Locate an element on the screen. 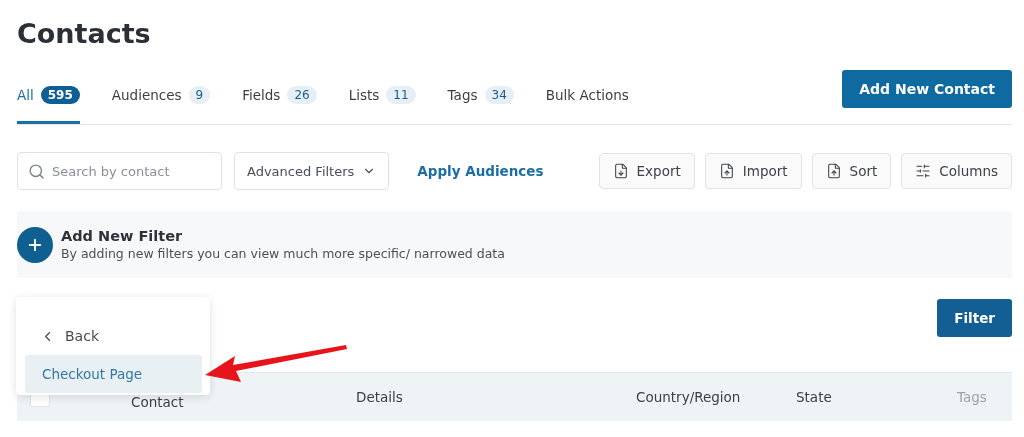 Image resolution: width=1024 pixels, height=437 pixels. search-field: Search by contact is located at coordinates (119, 171).